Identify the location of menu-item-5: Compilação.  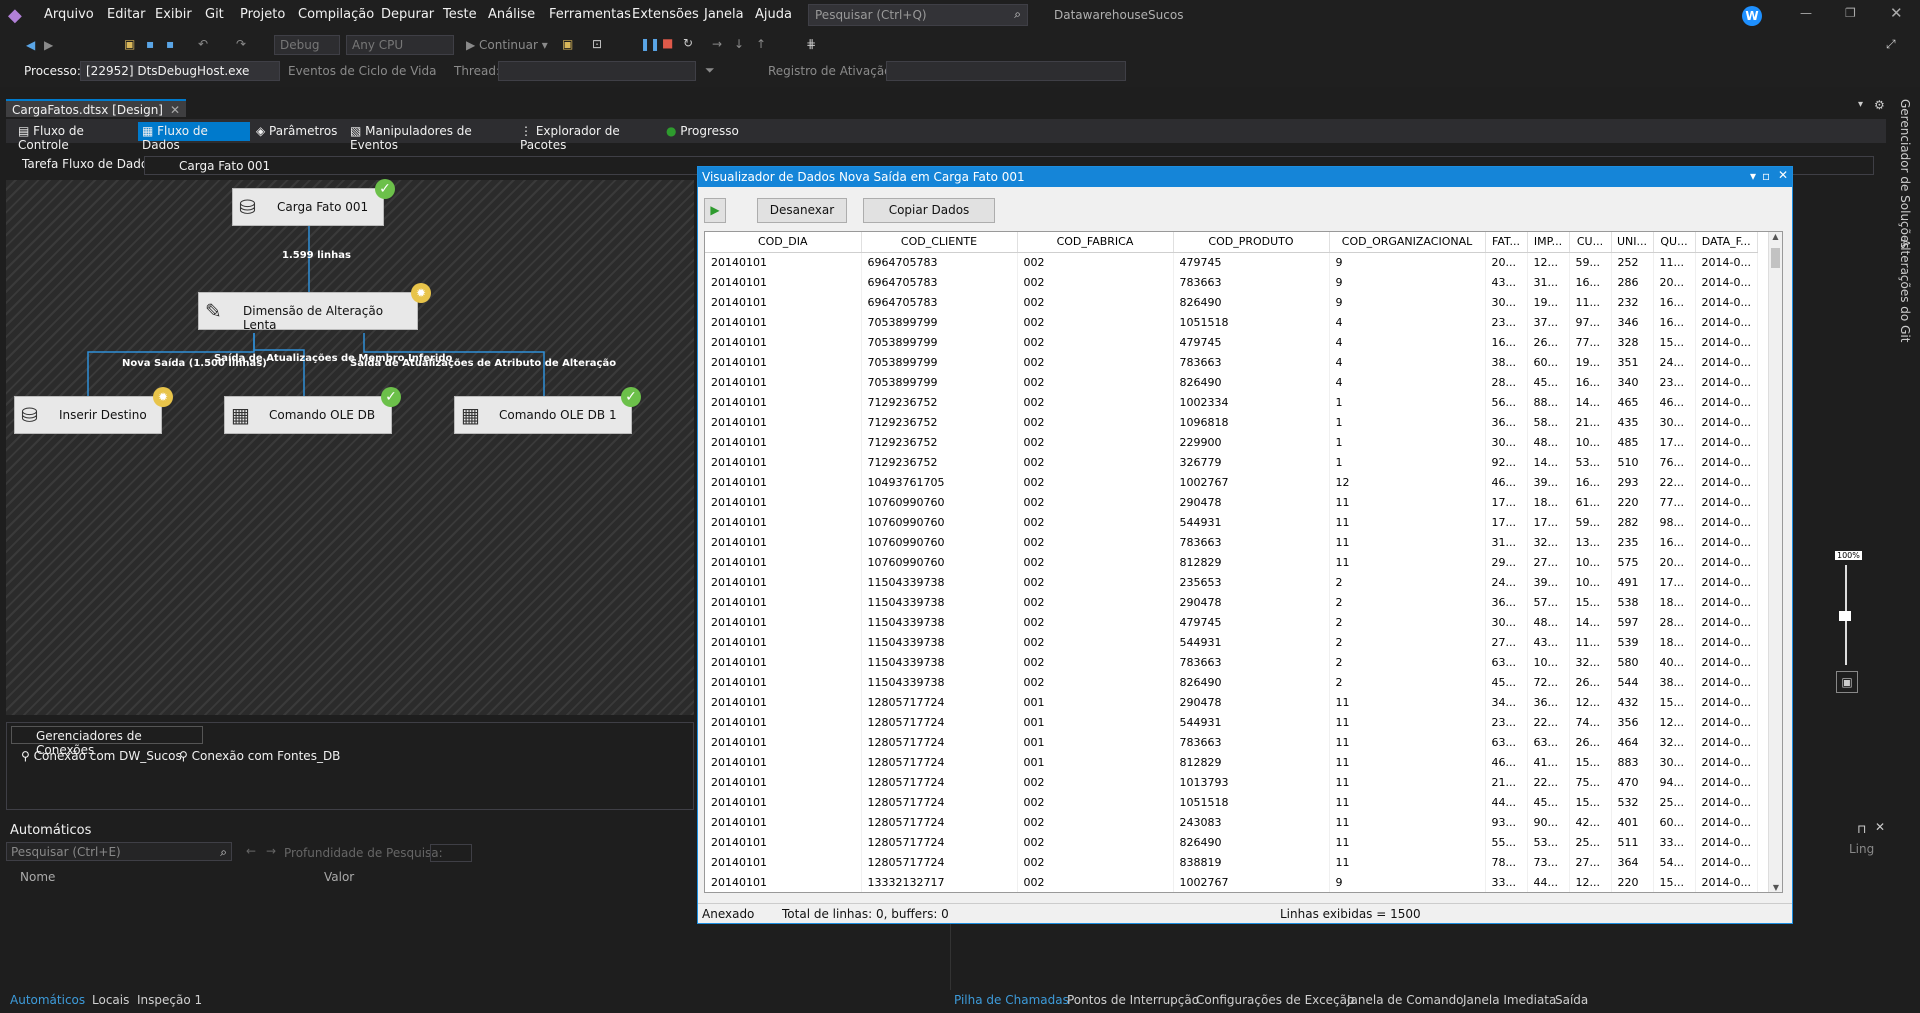
(336, 14).